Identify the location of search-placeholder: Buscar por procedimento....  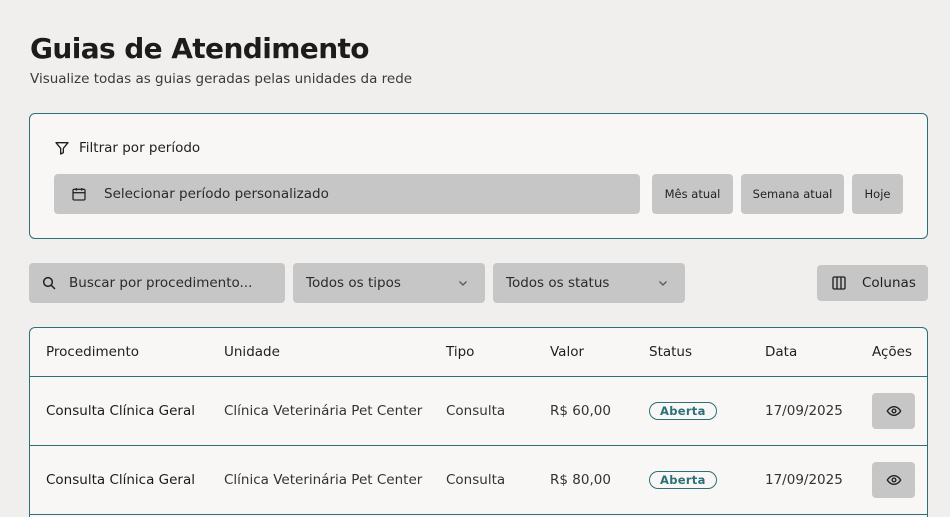
(161, 283).